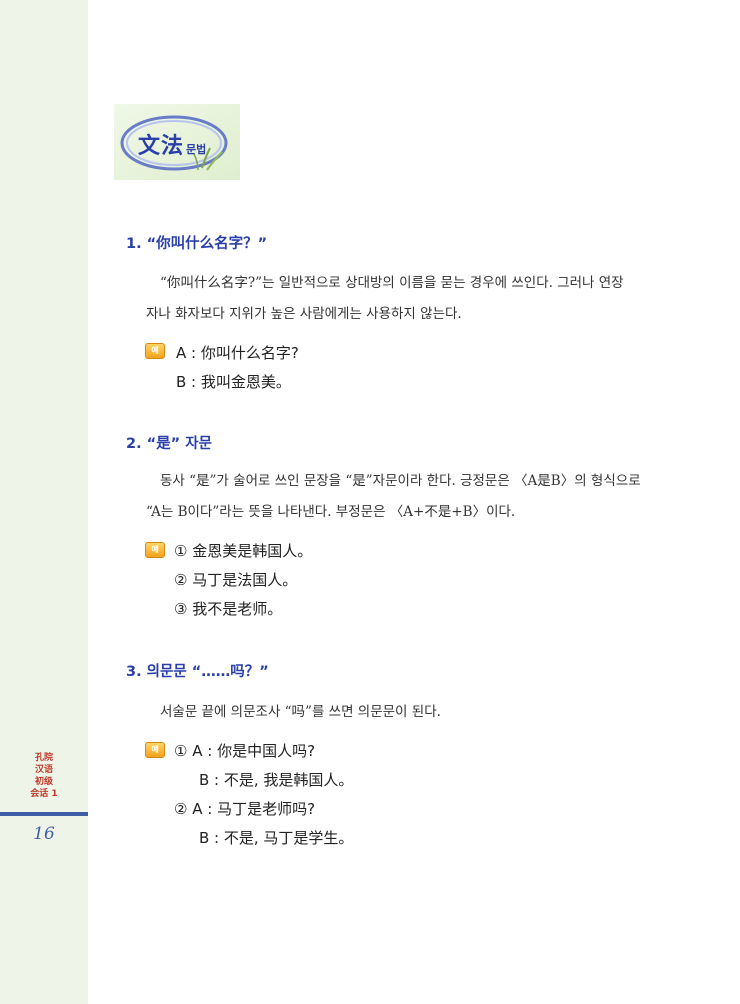 The height and width of the screenshot is (1004, 740). I want to click on example-line: A : 你叫什么名字?, so click(237, 353).